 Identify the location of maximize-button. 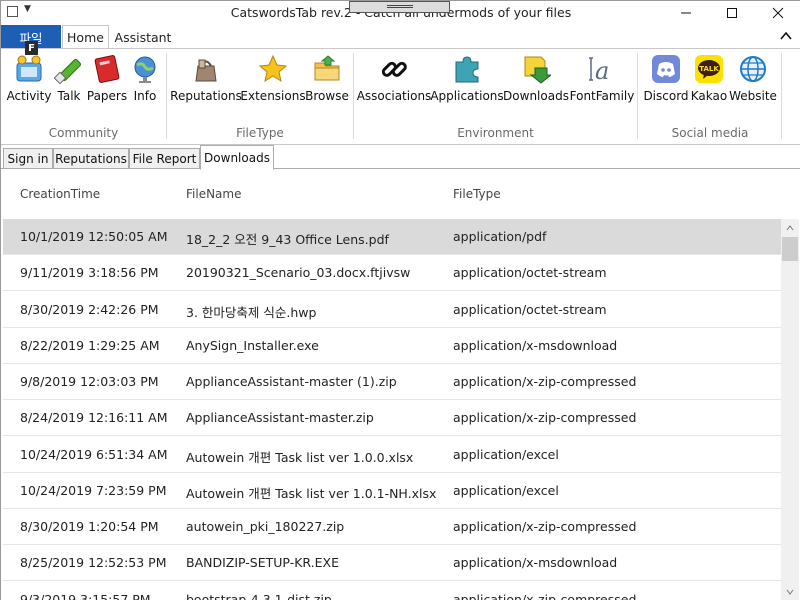
(732, 13).